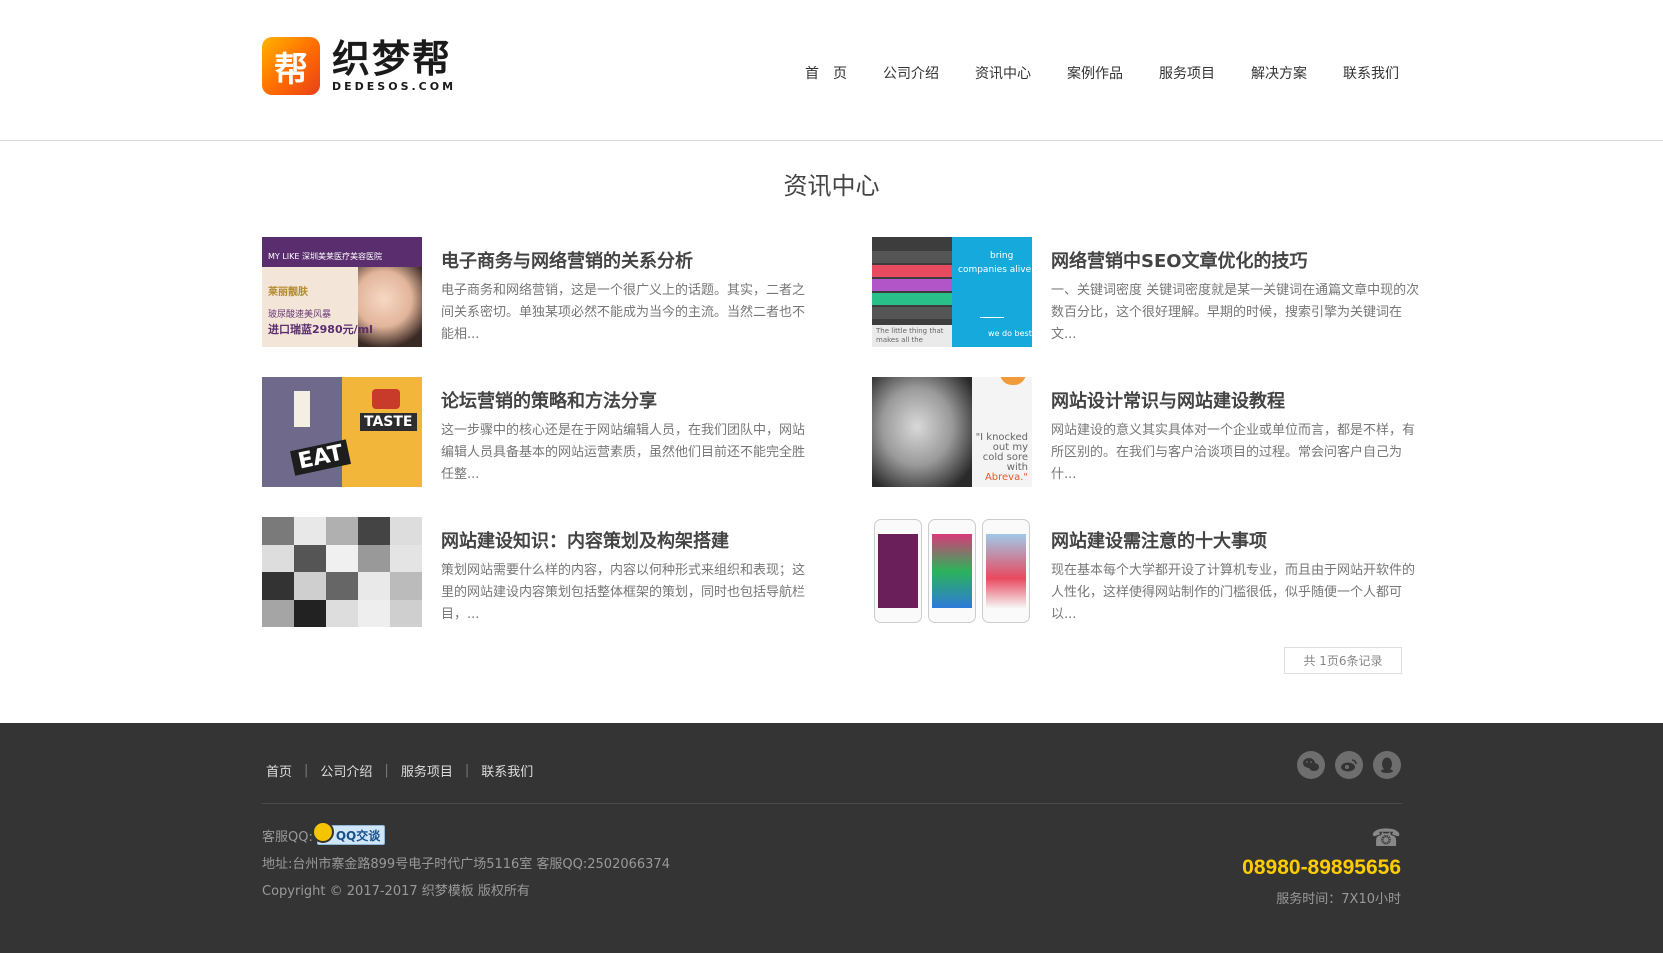  I want to click on news-thumbnail-phones, so click(952, 572).